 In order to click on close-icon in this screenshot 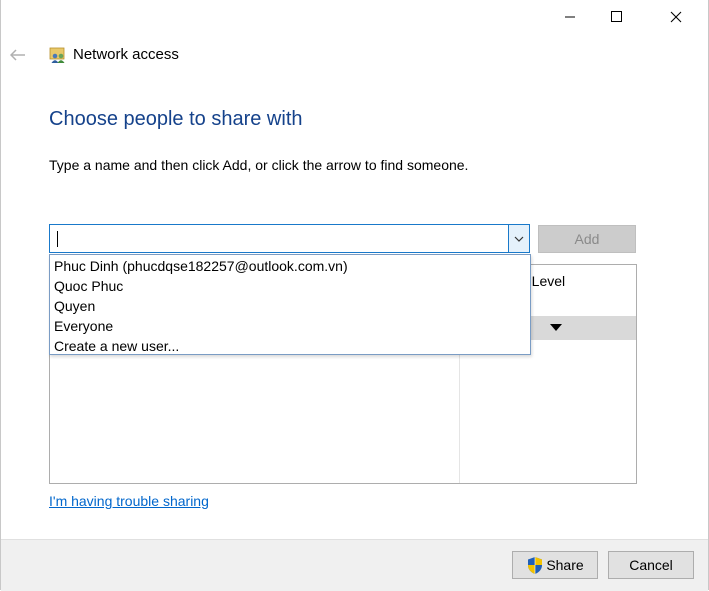, I will do `click(676, 17)`.